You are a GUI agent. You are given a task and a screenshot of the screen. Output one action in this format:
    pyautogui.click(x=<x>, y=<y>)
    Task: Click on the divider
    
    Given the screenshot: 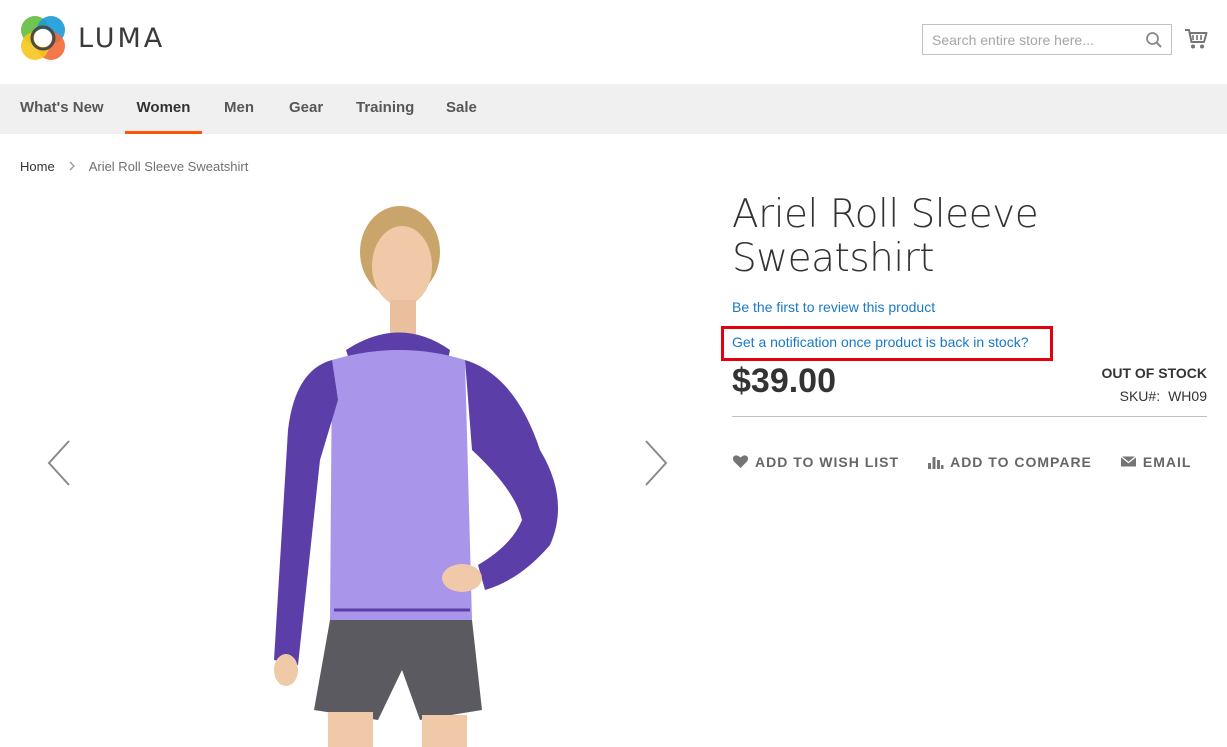 What is the action you would take?
    pyautogui.click(x=969, y=416)
    